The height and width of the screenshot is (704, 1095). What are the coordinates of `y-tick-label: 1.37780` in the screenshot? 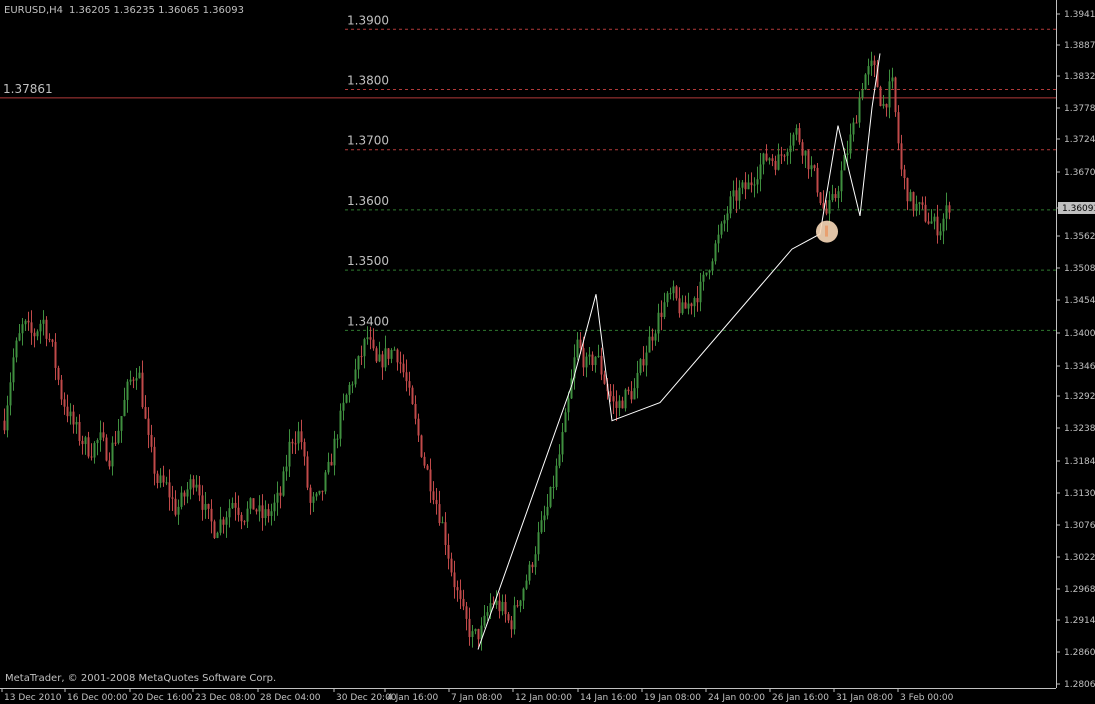 It's located at (1079, 109).